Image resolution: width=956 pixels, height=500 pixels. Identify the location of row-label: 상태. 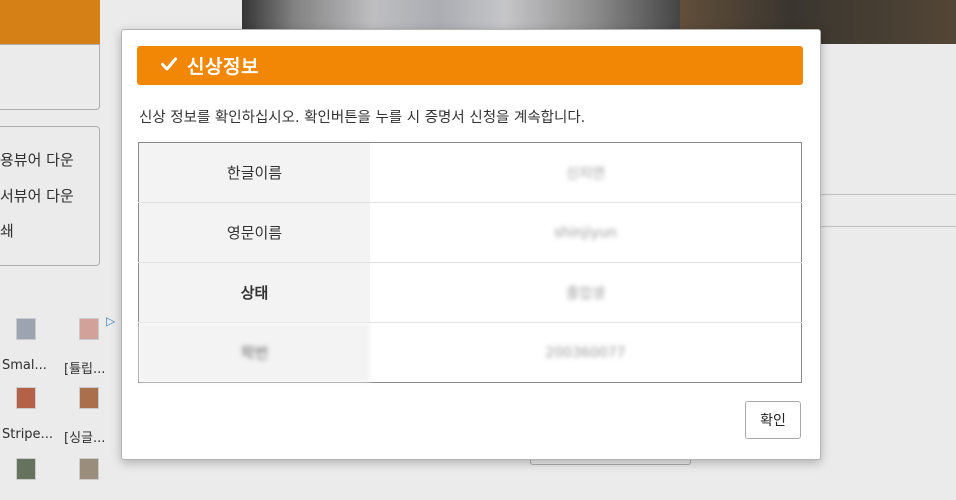
(254, 292).